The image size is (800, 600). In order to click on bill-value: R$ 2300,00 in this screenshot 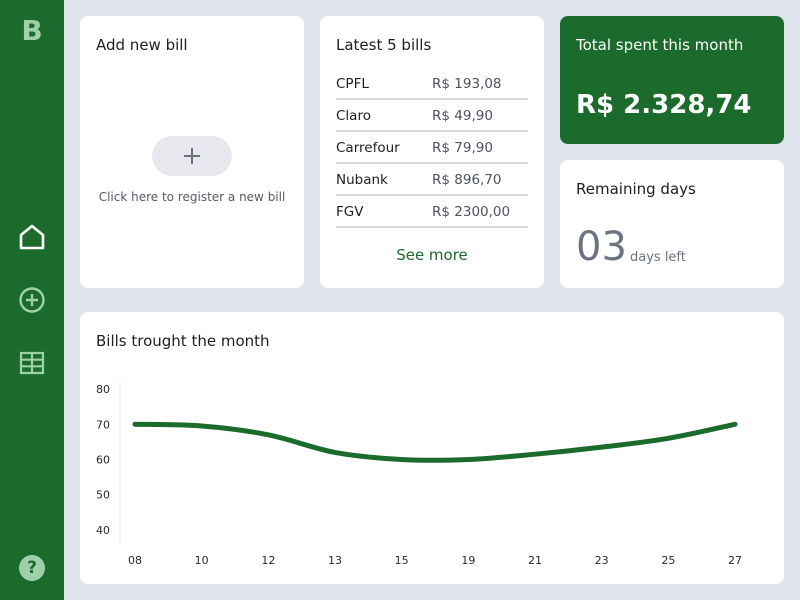, I will do `click(471, 212)`.